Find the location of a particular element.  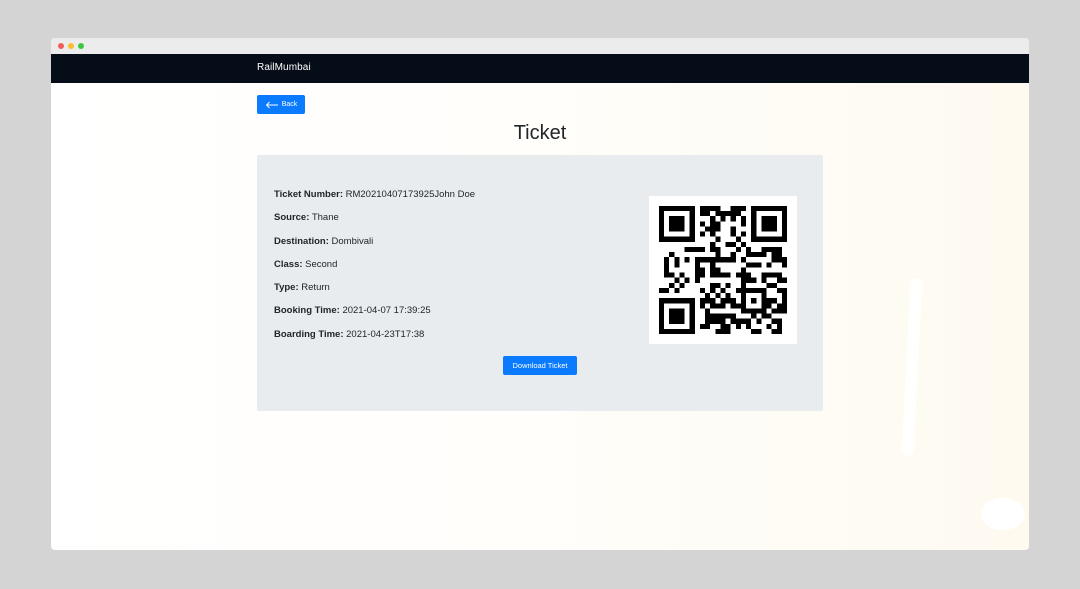

field-value: 2021-04-07 17:39:25 is located at coordinates (386, 311).